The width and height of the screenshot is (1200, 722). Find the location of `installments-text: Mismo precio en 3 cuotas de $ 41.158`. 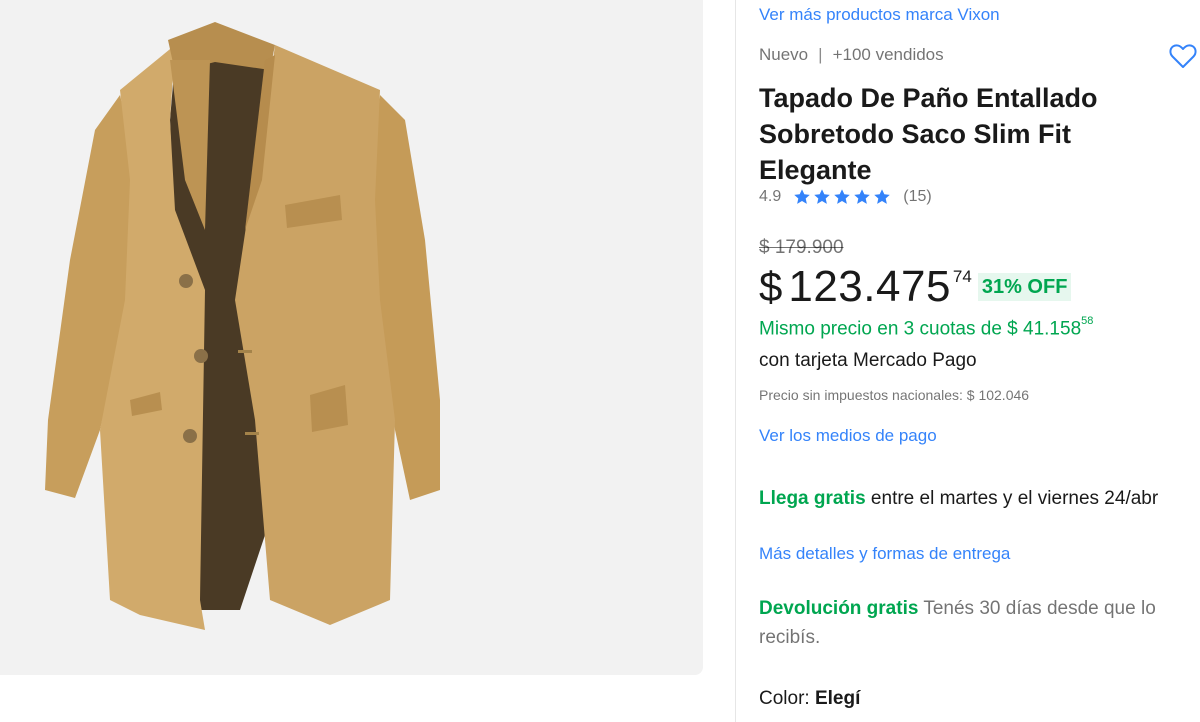

installments-text: Mismo precio en 3 cuotas de $ 41.158 is located at coordinates (920, 329).